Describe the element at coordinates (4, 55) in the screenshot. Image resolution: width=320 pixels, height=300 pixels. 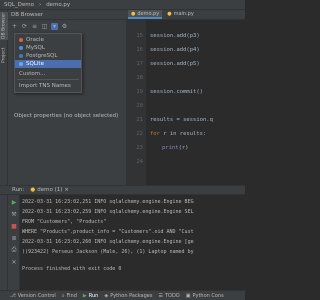
I see `tab-project: Project` at that location.